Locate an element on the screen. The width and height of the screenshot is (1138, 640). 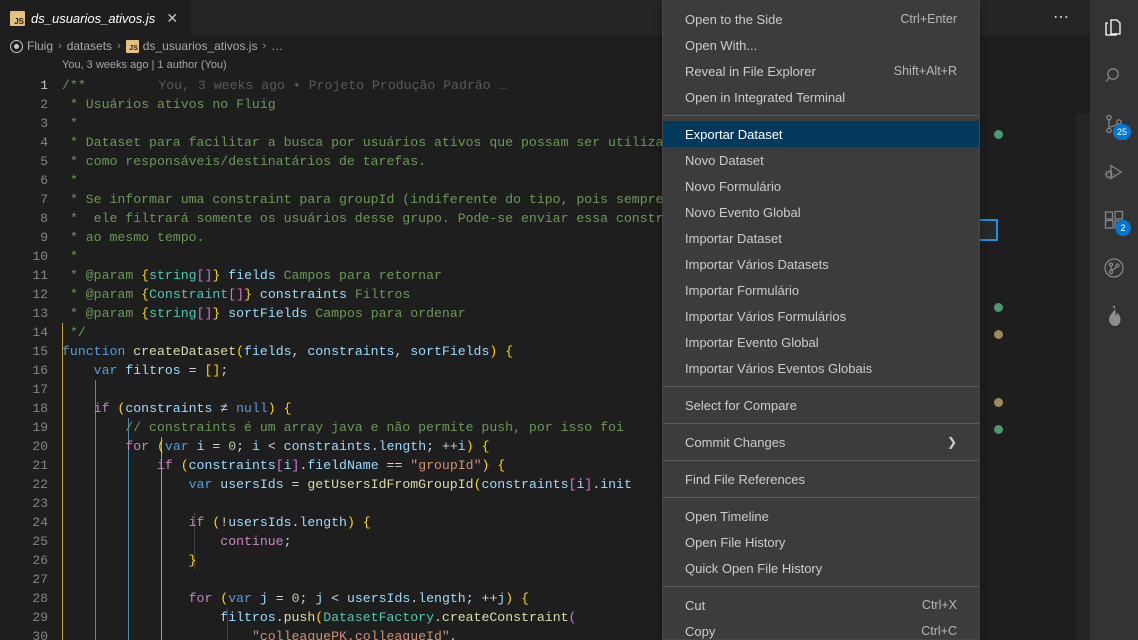
line-number: 20 is located at coordinates (40, 446).